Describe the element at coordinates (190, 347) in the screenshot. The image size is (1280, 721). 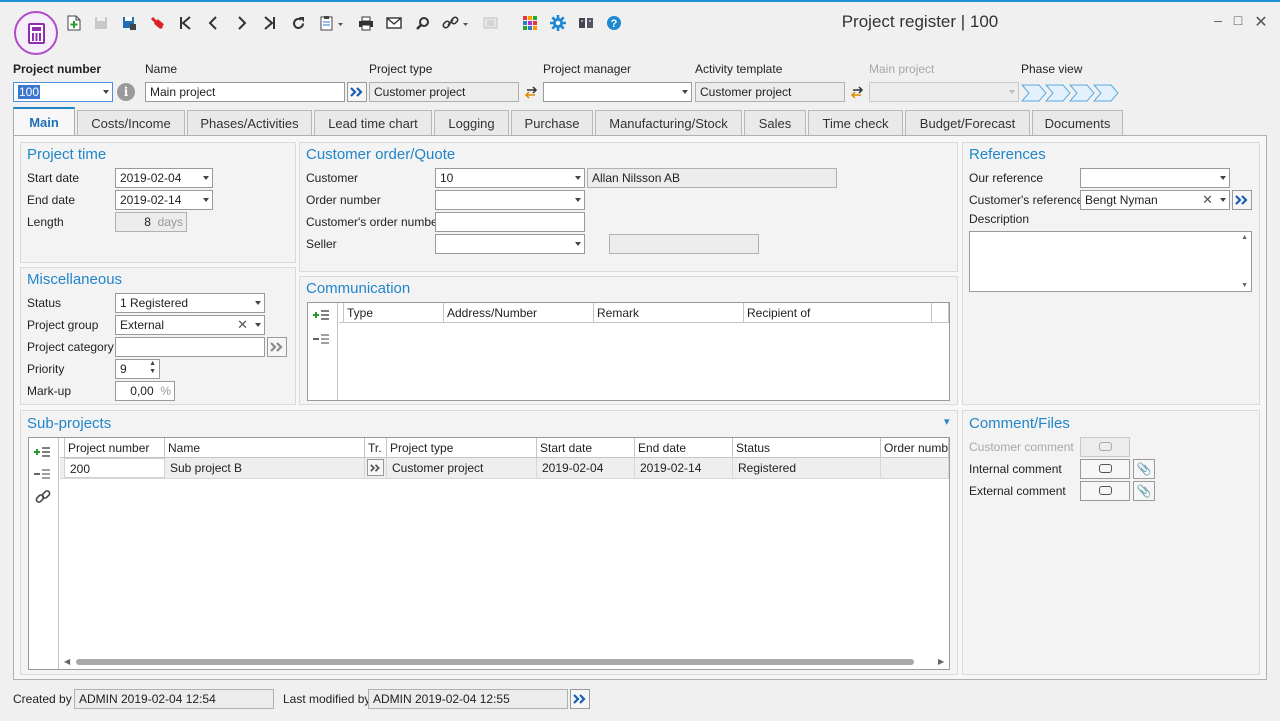
I see `project-category-field` at that location.